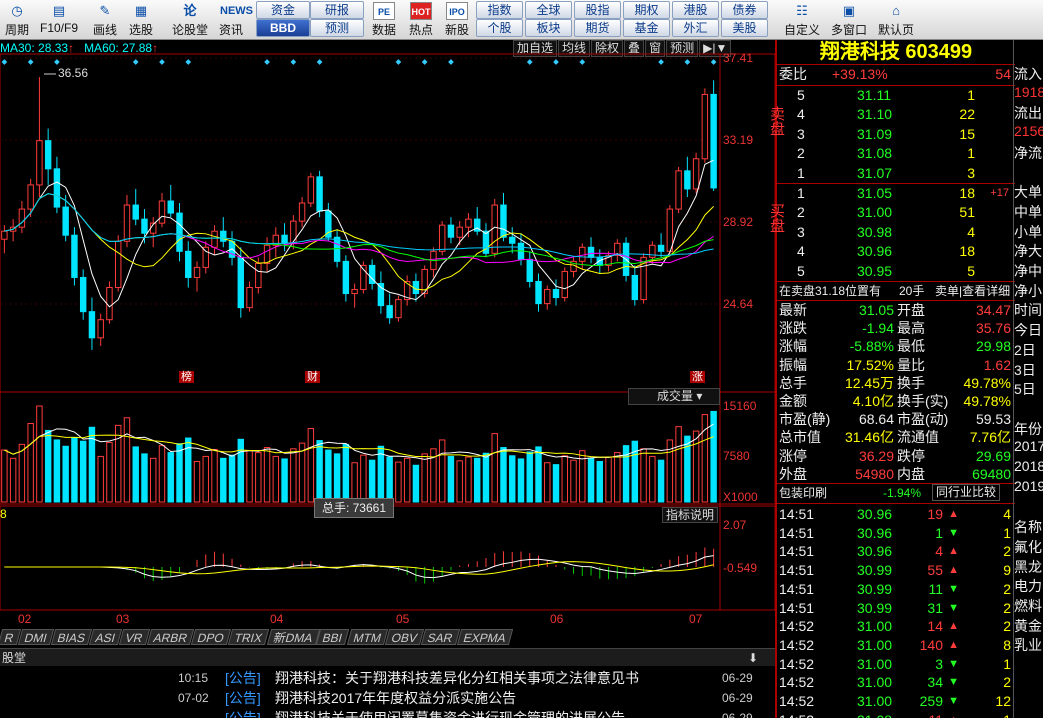 This screenshot has width=1043, height=718. What do you see at coordinates (1028, 291) in the screenshot?
I see `side-item: 净小` at bounding box center [1028, 291].